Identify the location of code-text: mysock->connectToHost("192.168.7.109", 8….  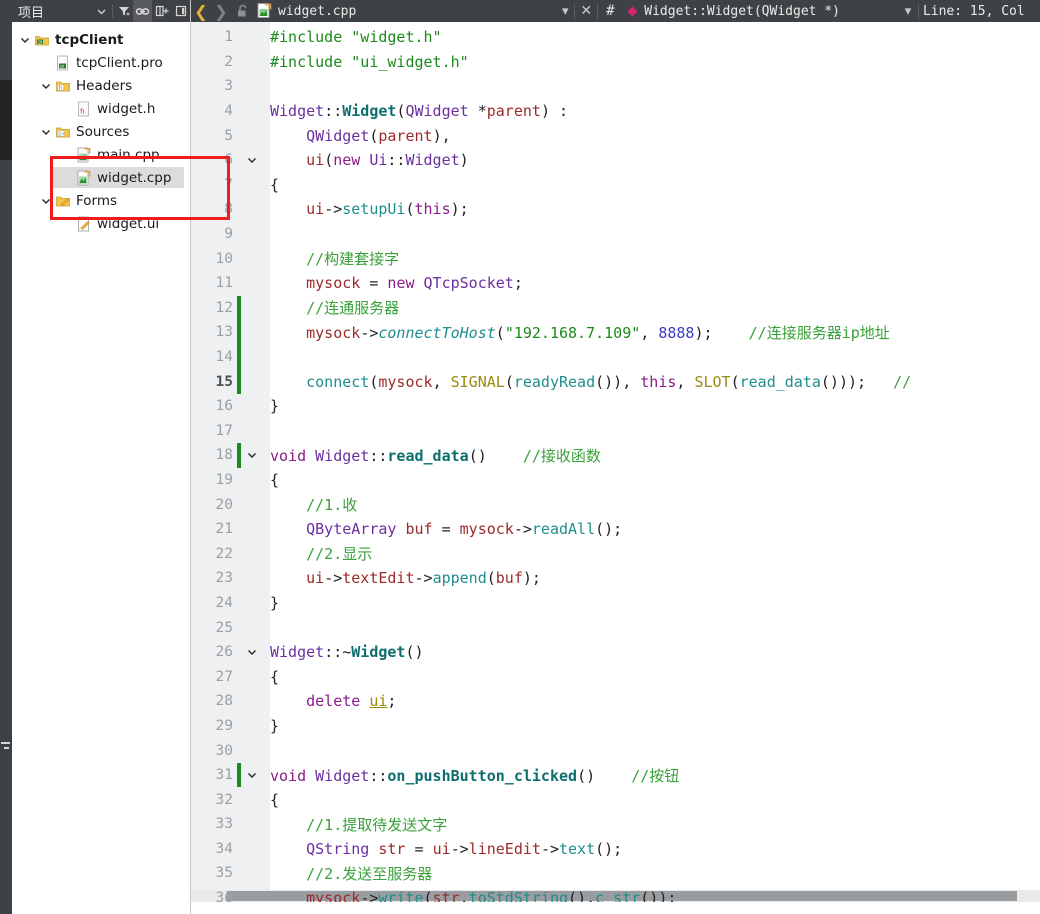
(651, 332).